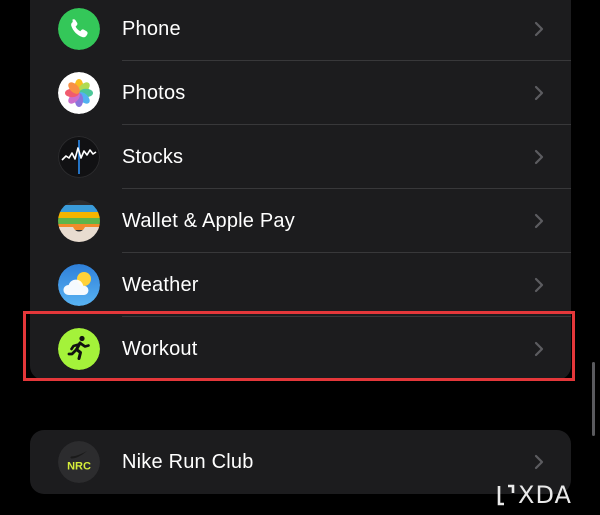 This screenshot has height=515, width=600. Describe the element at coordinates (153, 157) in the screenshot. I see `settings-row-label: Stocks` at that location.